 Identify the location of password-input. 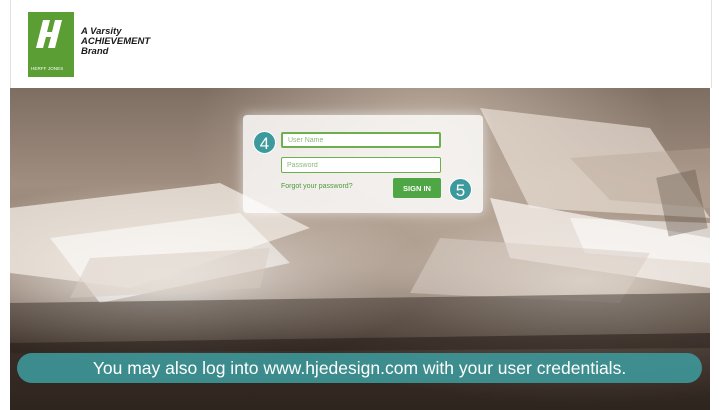
(361, 165).